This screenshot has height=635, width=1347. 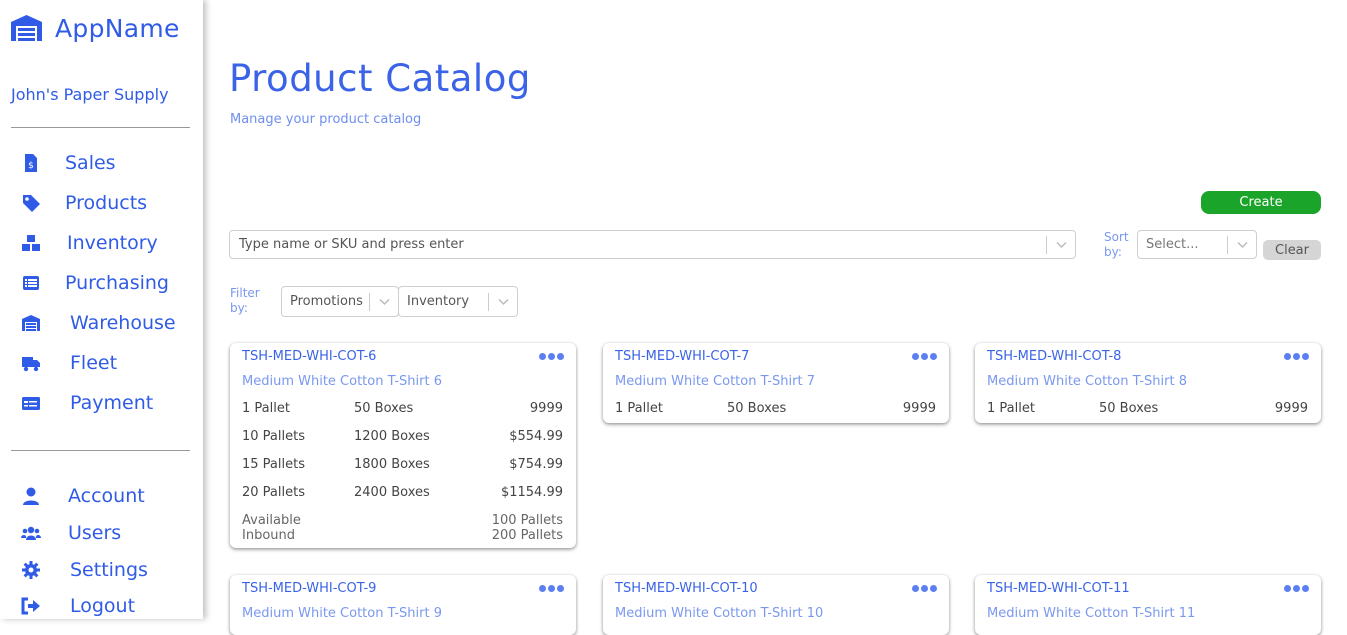 I want to click on filter-select-value: Inventory, so click(x=438, y=301).